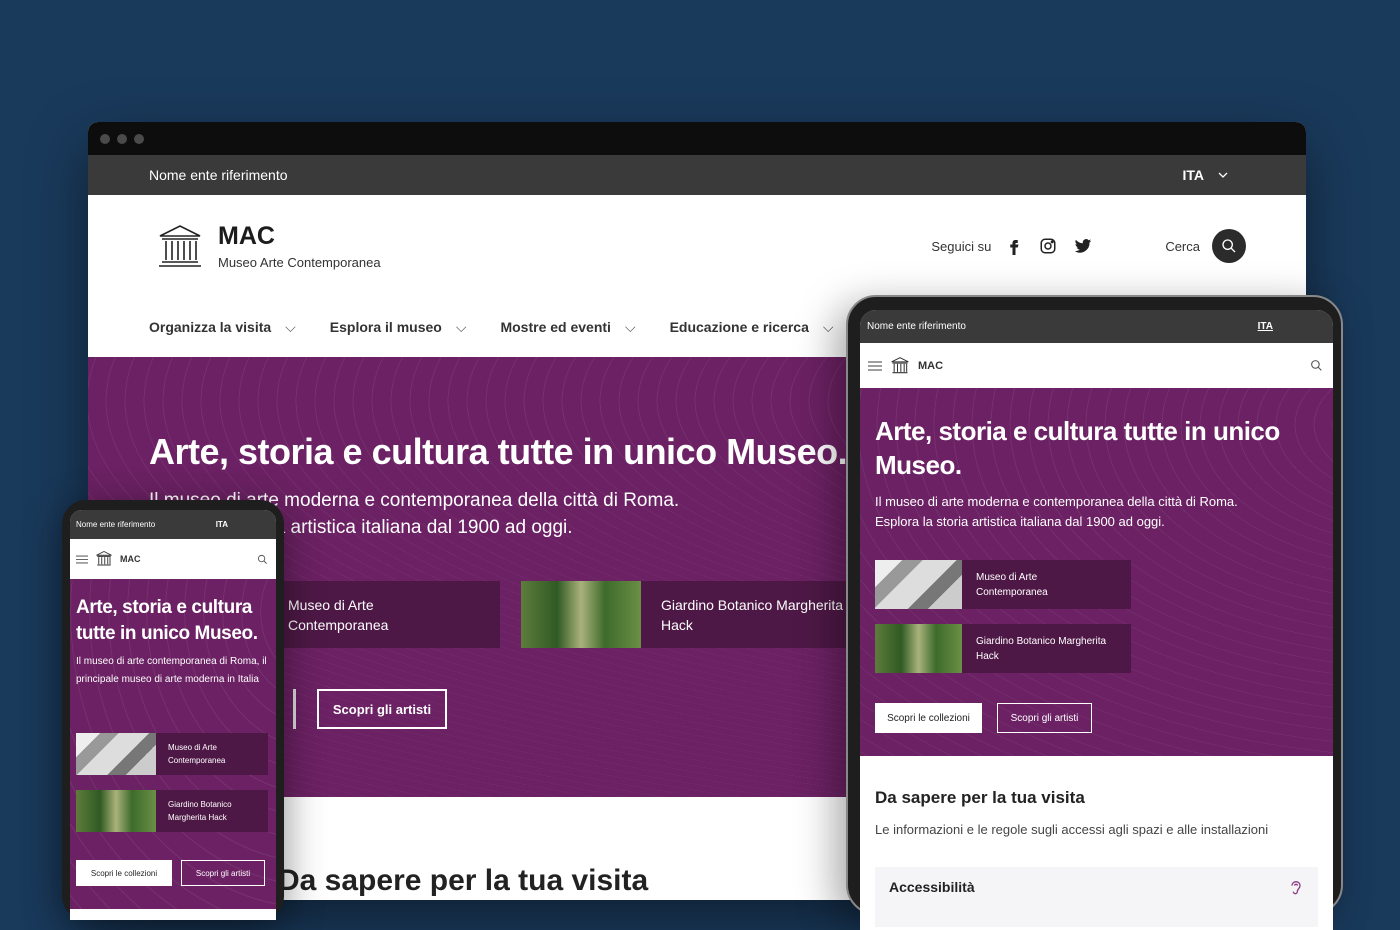 The width and height of the screenshot is (1400, 930). What do you see at coordinates (1223, 175) in the screenshot?
I see `chevron-down-icon` at bounding box center [1223, 175].